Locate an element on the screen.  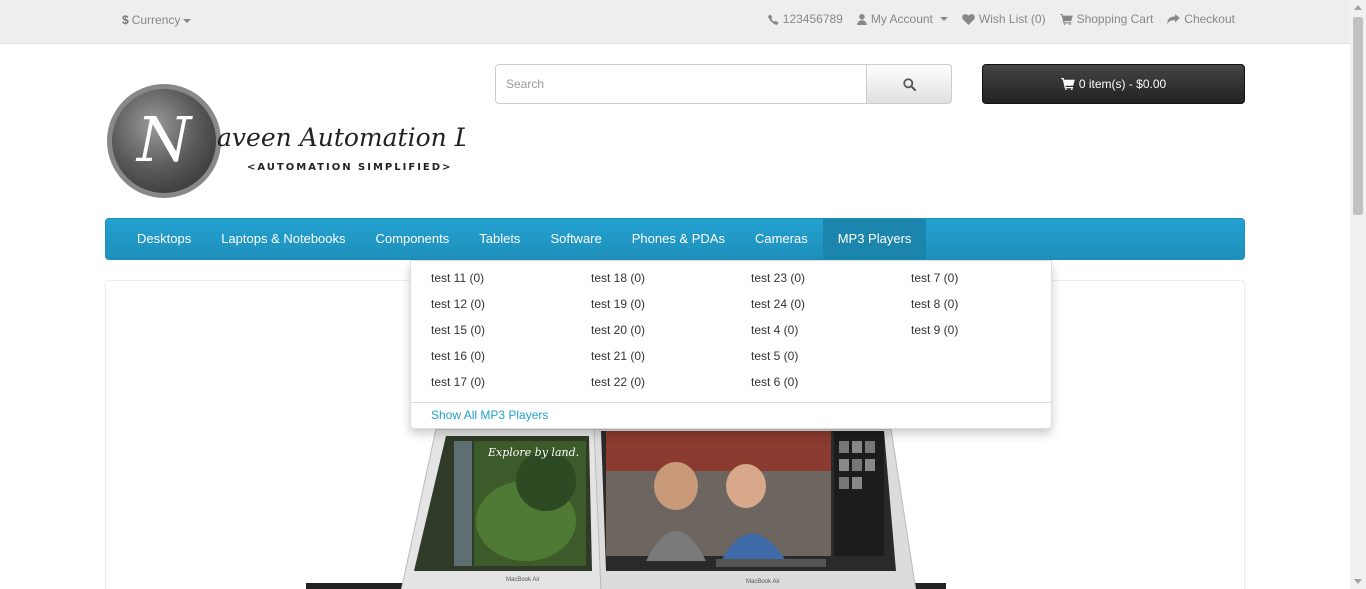
cart-button: 0 item(s) - $0.00 is located at coordinates (1113, 84).